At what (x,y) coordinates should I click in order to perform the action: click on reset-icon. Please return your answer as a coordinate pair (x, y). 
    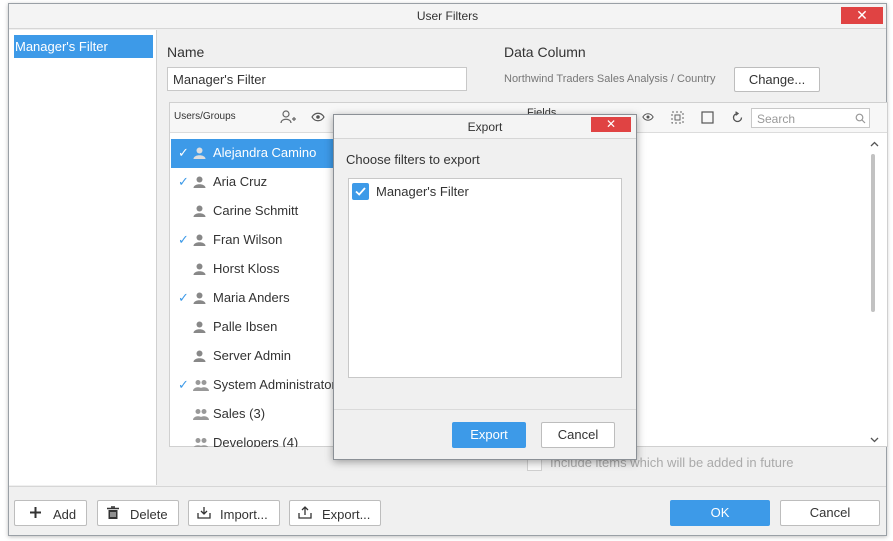
    Looking at the image, I should click on (737, 117).